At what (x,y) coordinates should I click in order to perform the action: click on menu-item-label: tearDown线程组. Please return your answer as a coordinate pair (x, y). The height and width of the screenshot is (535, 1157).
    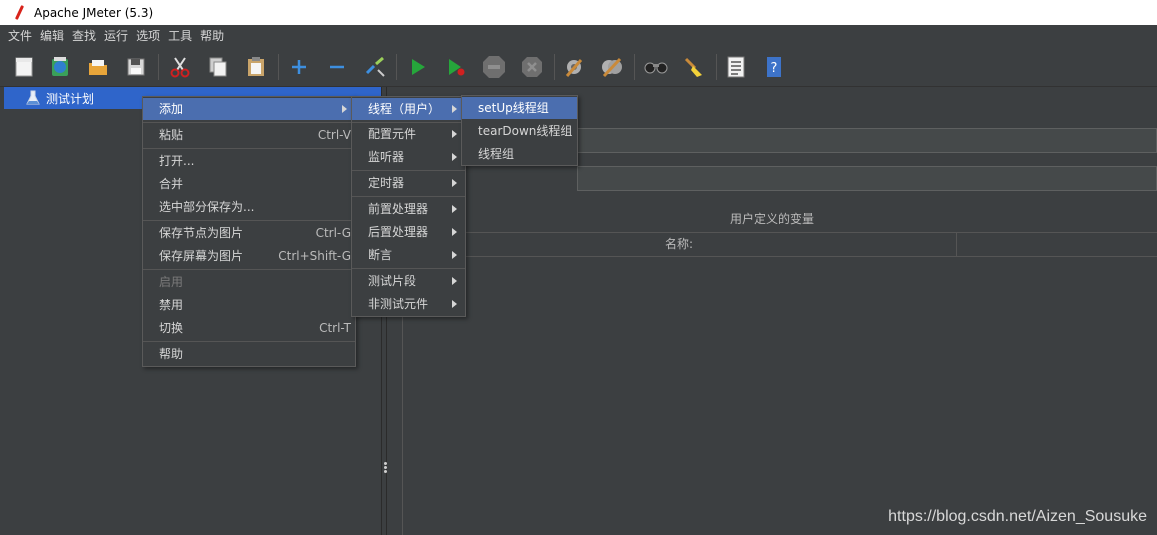
    Looking at the image, I should click on (525, 131).